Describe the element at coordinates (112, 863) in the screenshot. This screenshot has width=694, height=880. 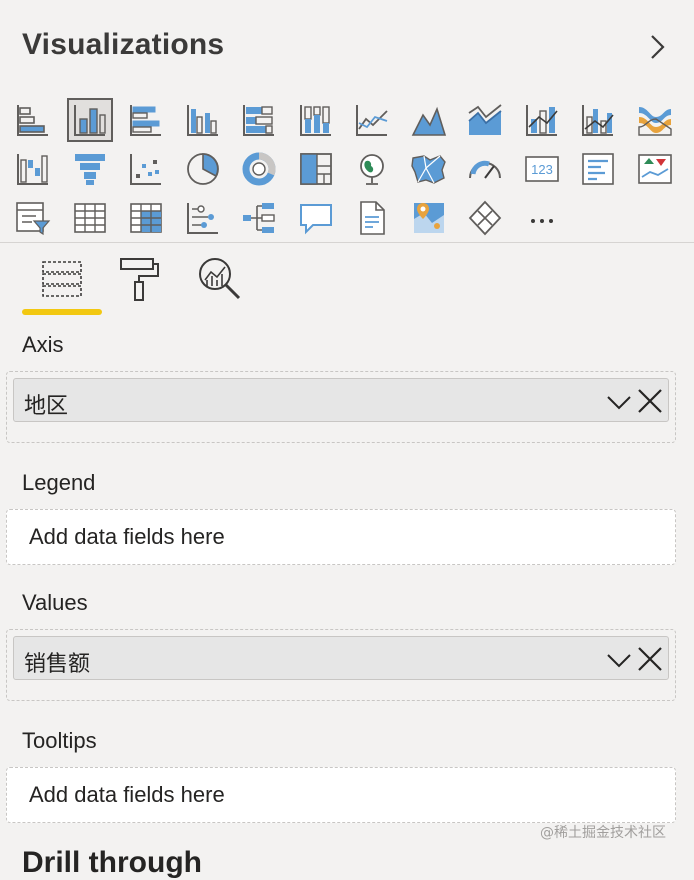
I see `drill-through-heading: Drill through` at that location.